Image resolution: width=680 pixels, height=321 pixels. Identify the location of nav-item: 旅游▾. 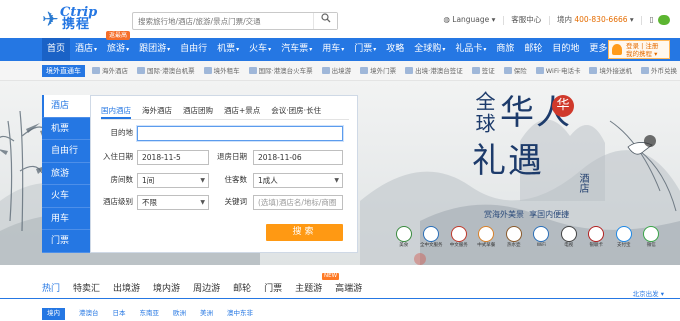
(118, 49).